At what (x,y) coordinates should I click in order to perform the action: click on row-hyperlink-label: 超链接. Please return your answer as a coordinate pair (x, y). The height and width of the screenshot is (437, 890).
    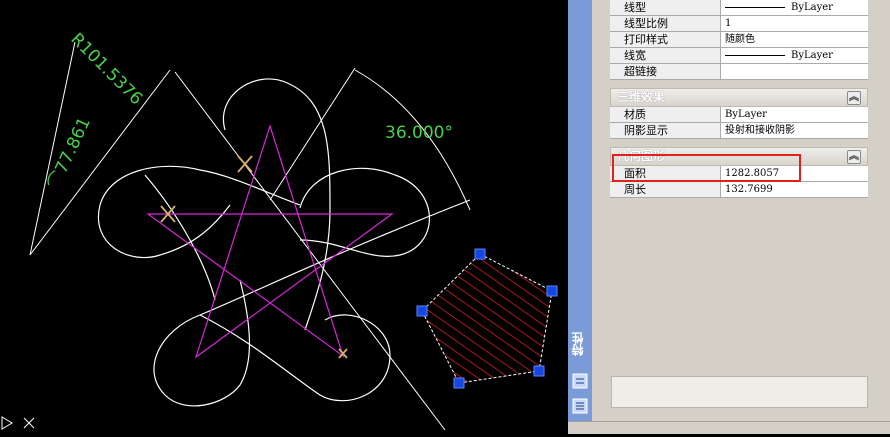
    Looking at the image, I should click on (665, 71).